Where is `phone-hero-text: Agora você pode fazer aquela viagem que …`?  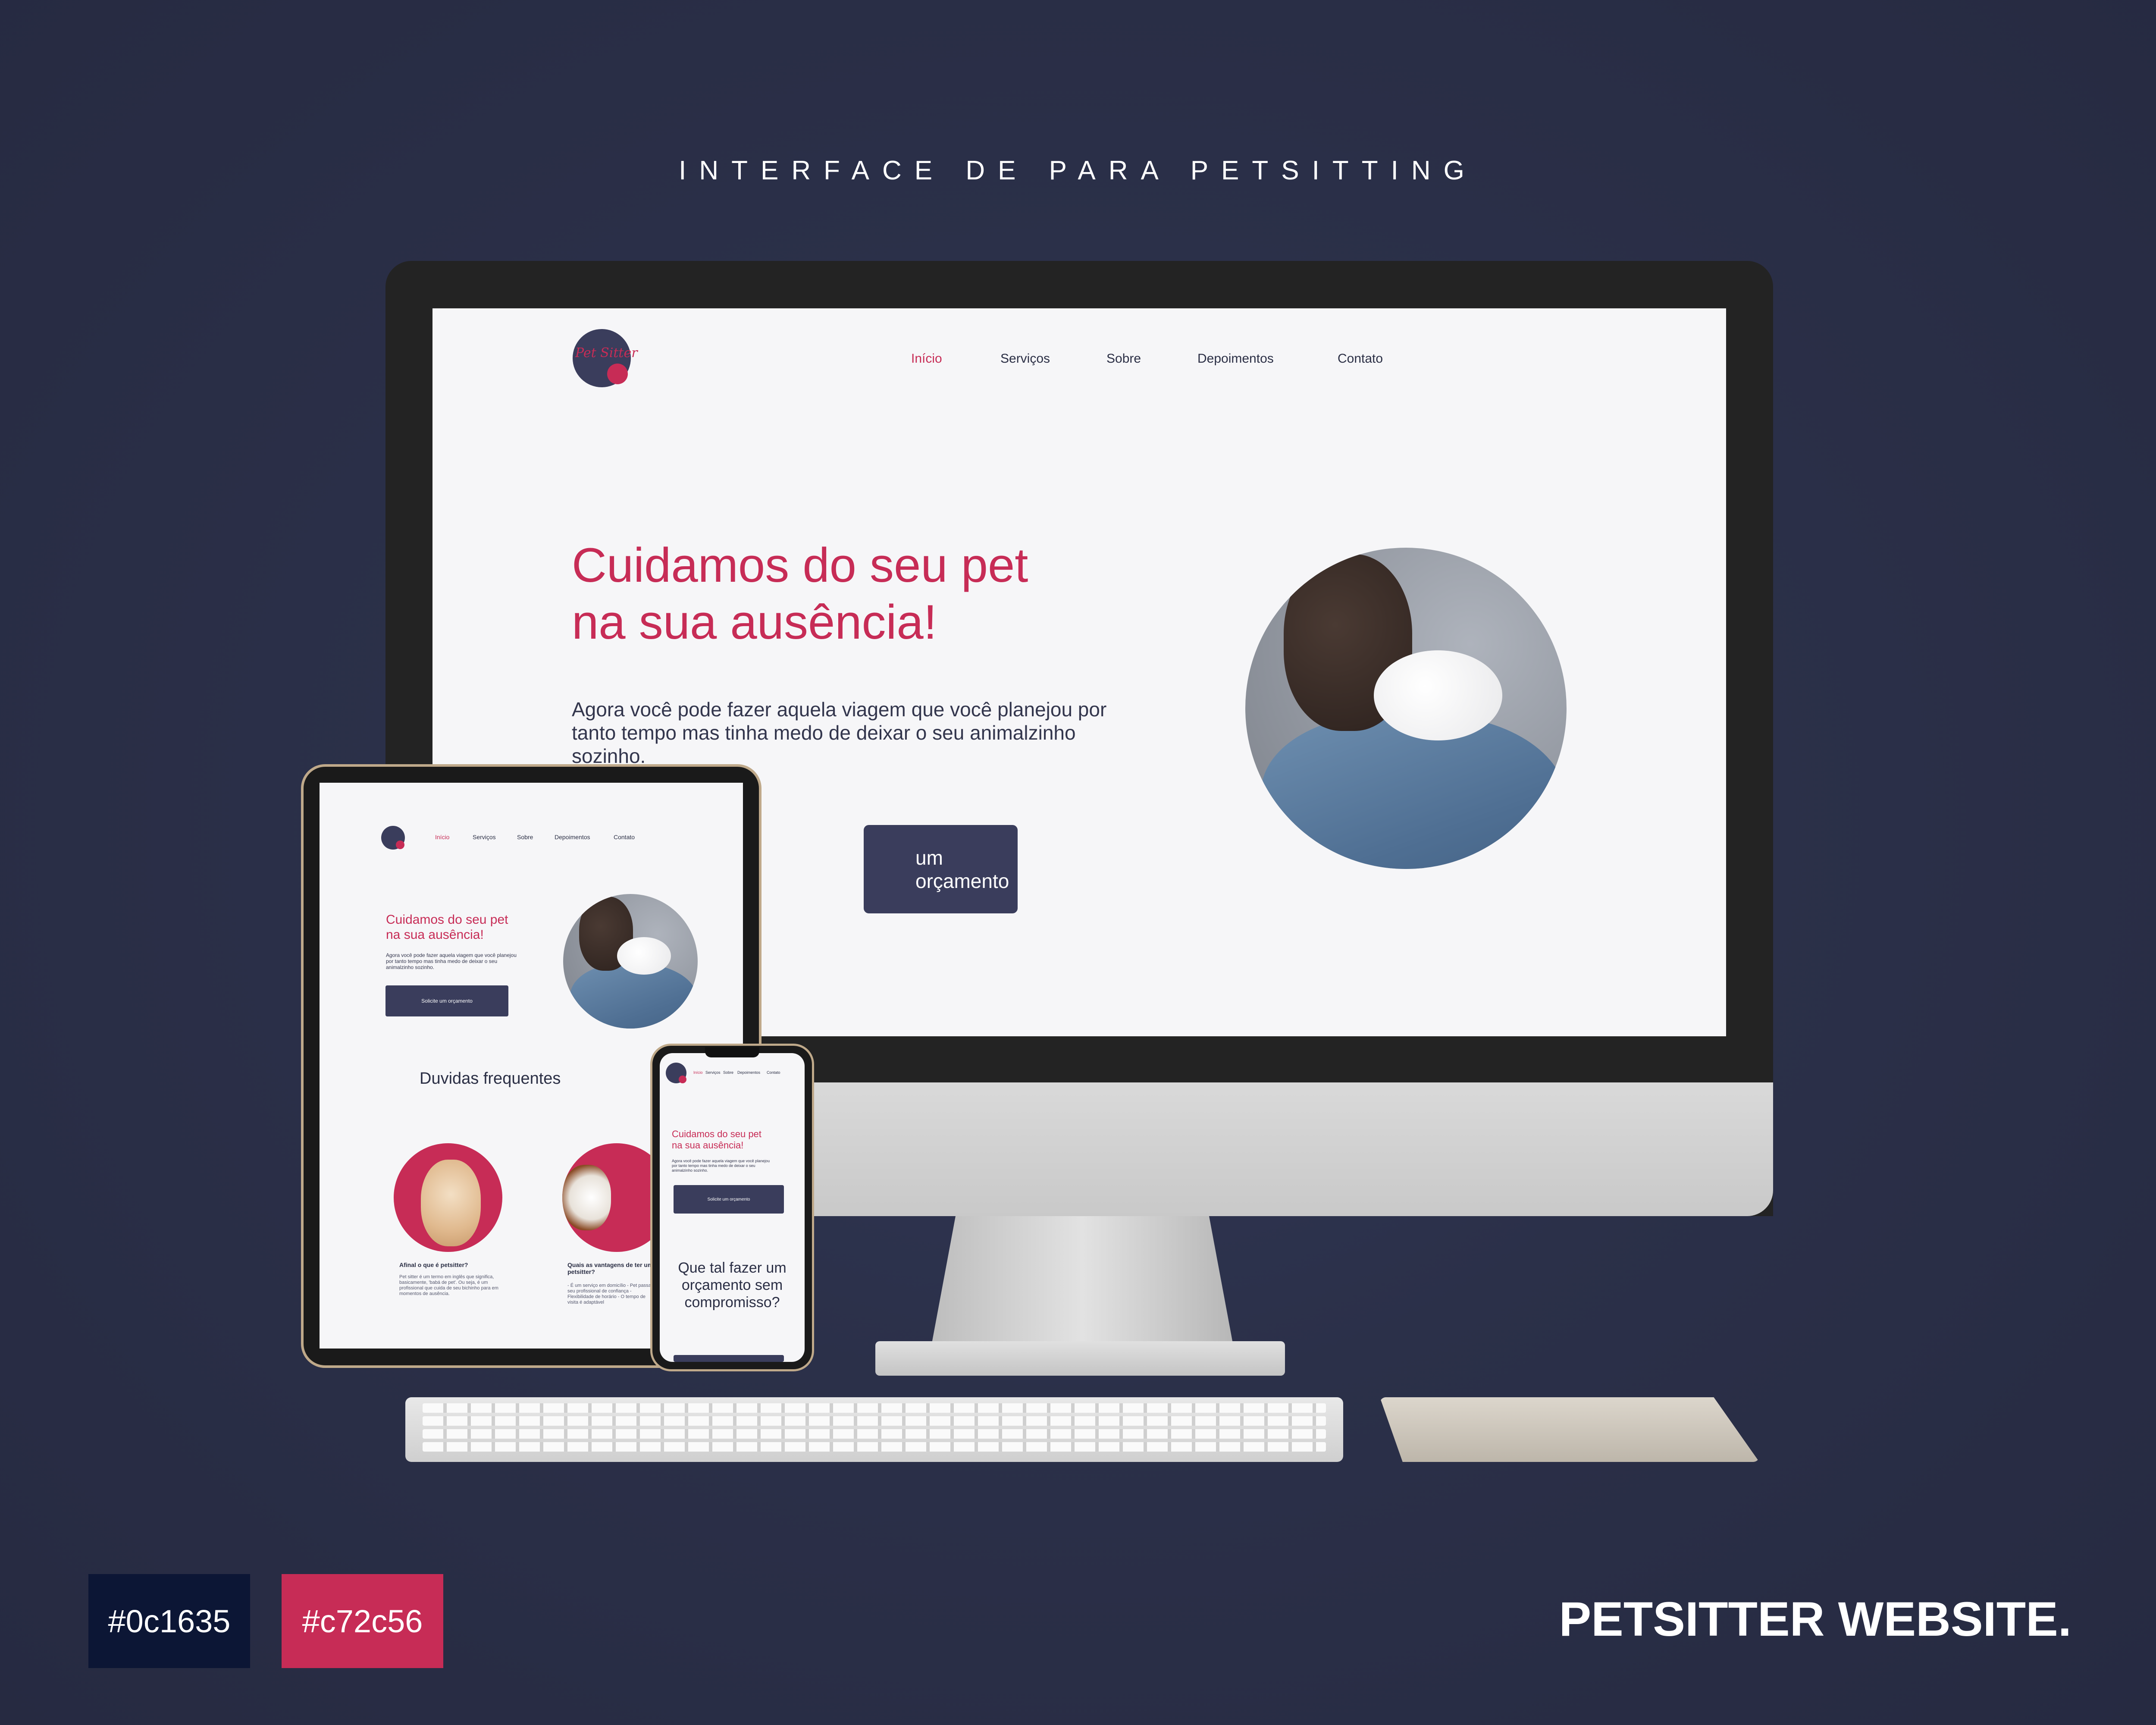 phone-hero-text: Agora você pode fazer aquela viagem que … is located at coordinates (721, 1166).